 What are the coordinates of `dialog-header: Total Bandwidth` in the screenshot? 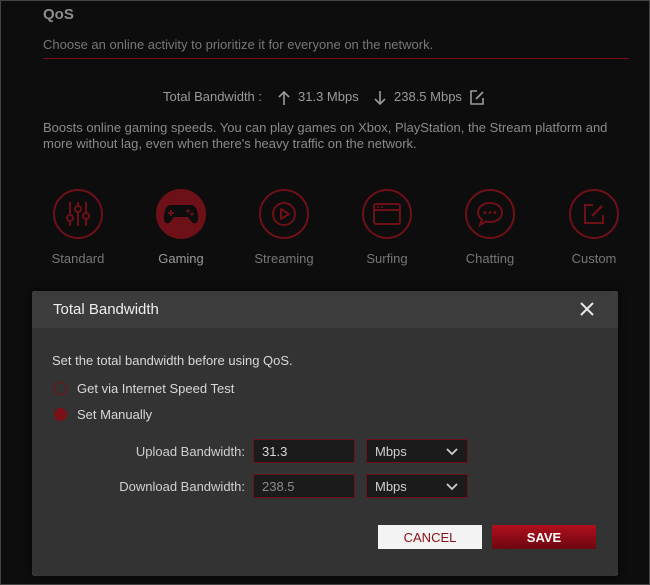 It's located at (325, 309).